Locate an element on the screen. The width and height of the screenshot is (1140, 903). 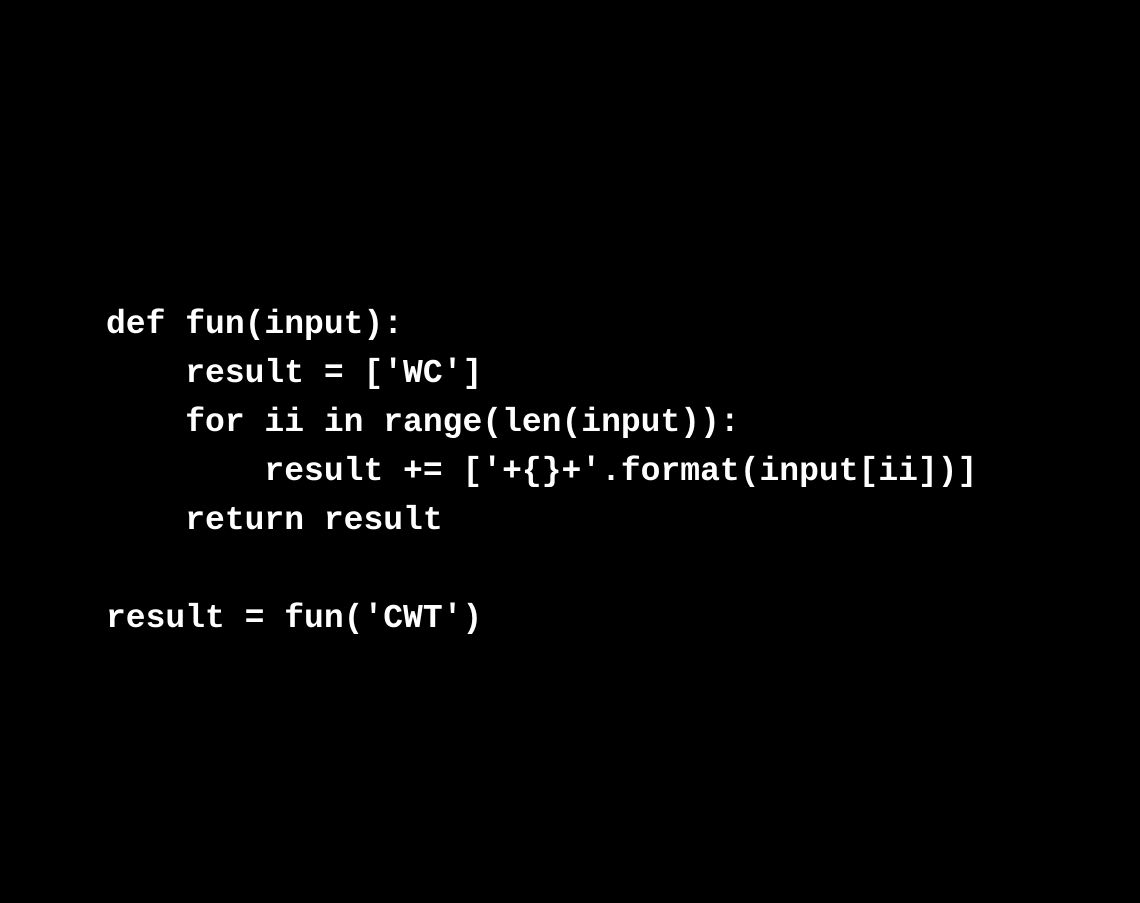
code-line-def: def fun(input): is located at coordinates (255, 324).